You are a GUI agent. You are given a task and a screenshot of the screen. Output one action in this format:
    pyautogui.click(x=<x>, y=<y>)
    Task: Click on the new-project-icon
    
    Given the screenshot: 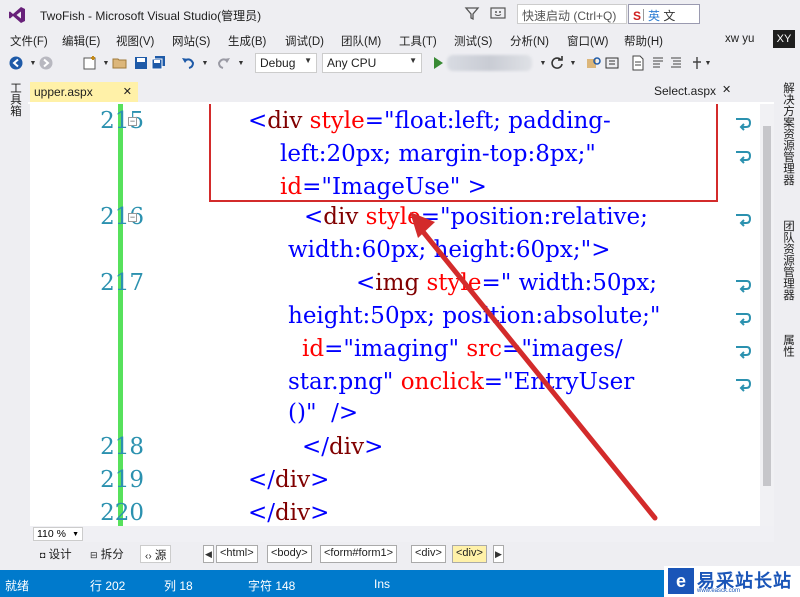 What is the action you would take?
    pyautogui.click(x=90, y=63)
    